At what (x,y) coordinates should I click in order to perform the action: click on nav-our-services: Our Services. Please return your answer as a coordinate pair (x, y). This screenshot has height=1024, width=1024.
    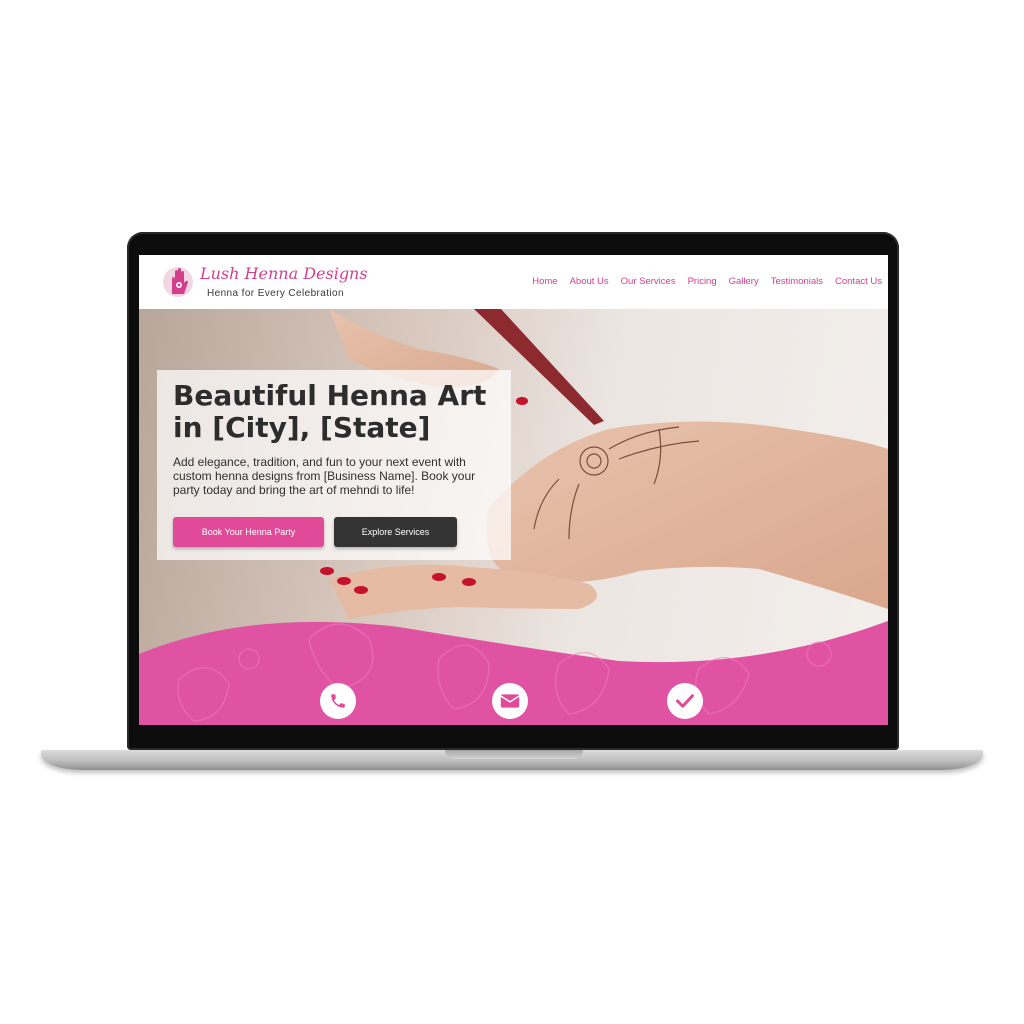
    Looking at the image, I should click on (648, 281).